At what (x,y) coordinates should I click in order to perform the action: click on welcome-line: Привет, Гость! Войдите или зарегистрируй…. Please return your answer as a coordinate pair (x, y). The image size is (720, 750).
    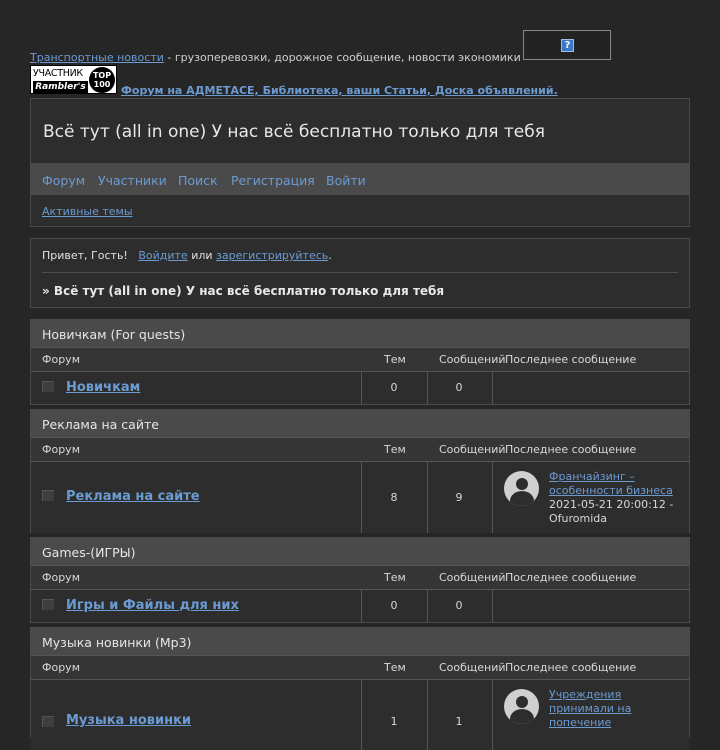
    Looking at the image, I should click on (187, 255).